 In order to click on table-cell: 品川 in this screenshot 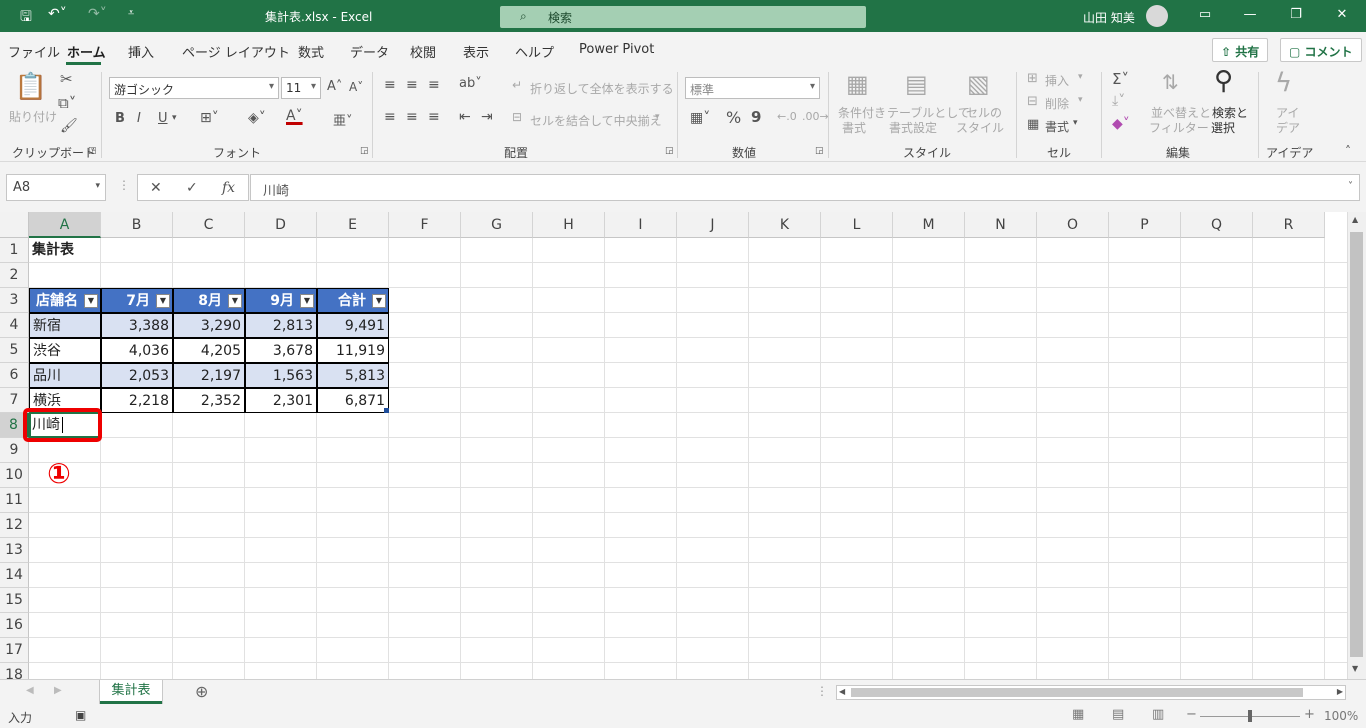, I will do `click(65, 375)`.